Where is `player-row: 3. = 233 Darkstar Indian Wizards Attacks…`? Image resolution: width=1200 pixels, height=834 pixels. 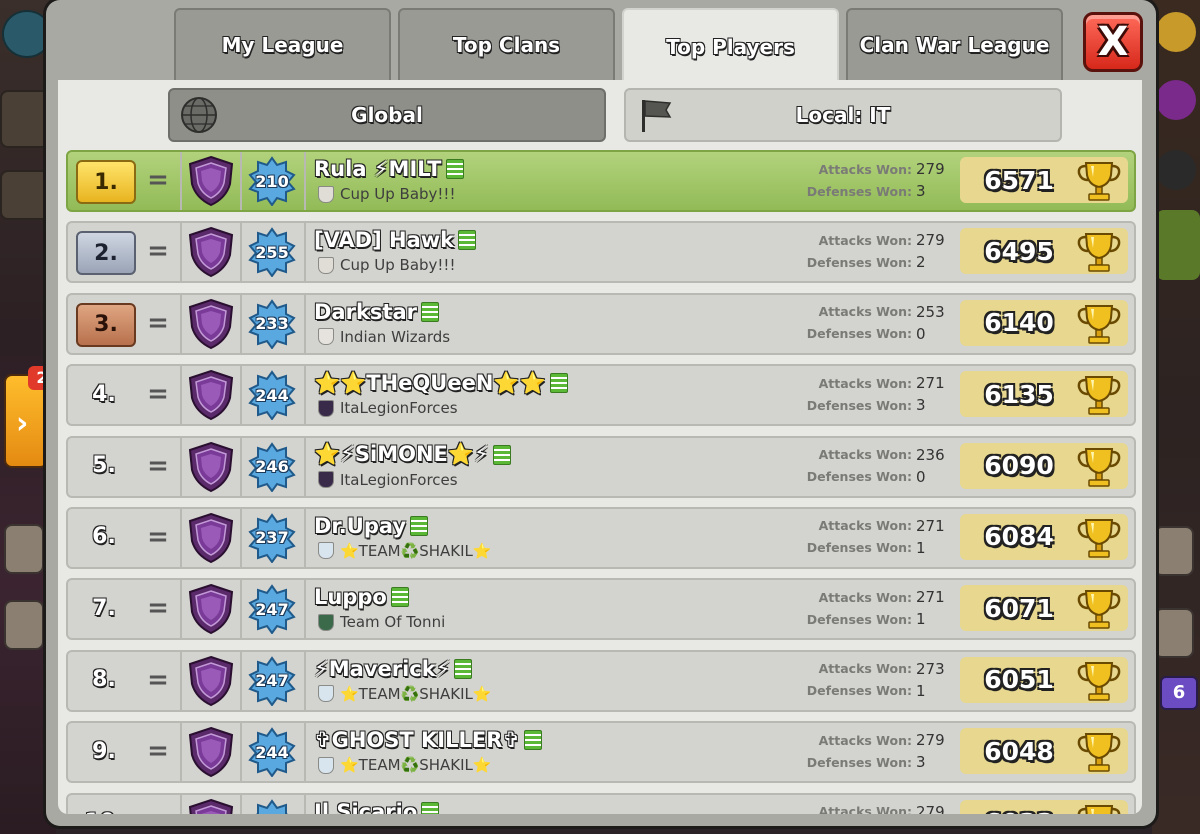
player-row: 3. = 233 Darkstar Indian Wizards Attacks… is located at coordinates (601, 323).